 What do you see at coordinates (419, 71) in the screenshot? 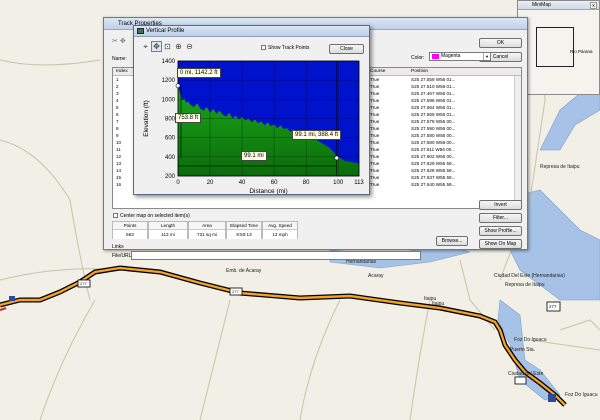
I see `column-header-position: Position` at bounding box center [419, 71].